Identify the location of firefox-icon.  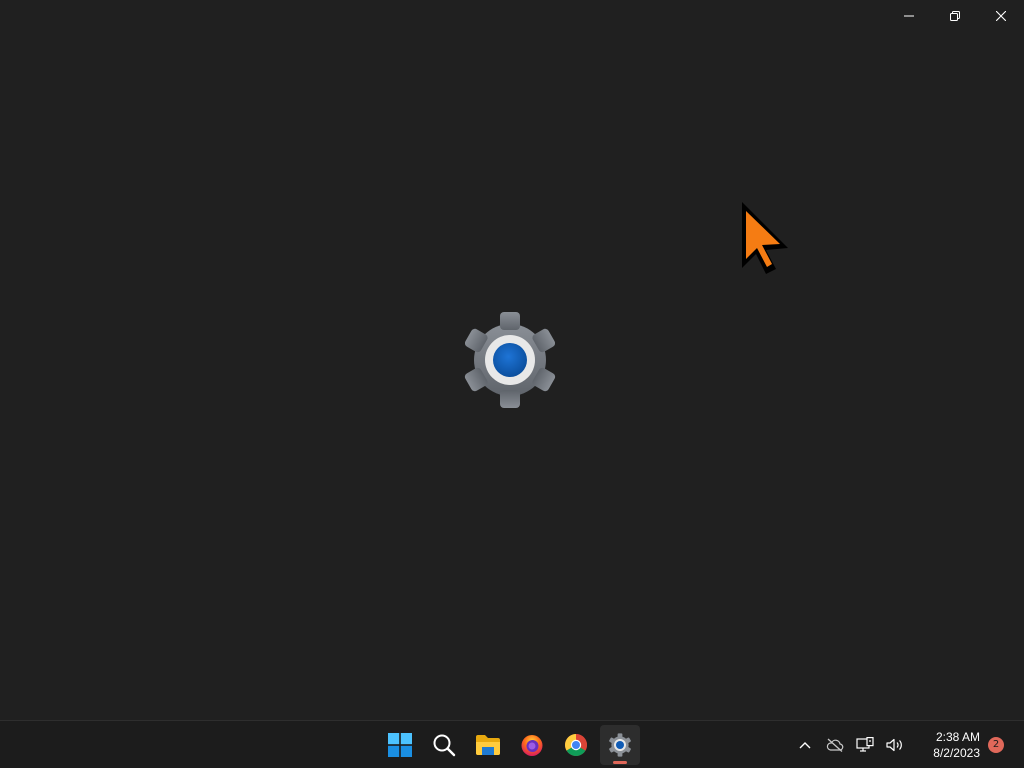
(532, 745).